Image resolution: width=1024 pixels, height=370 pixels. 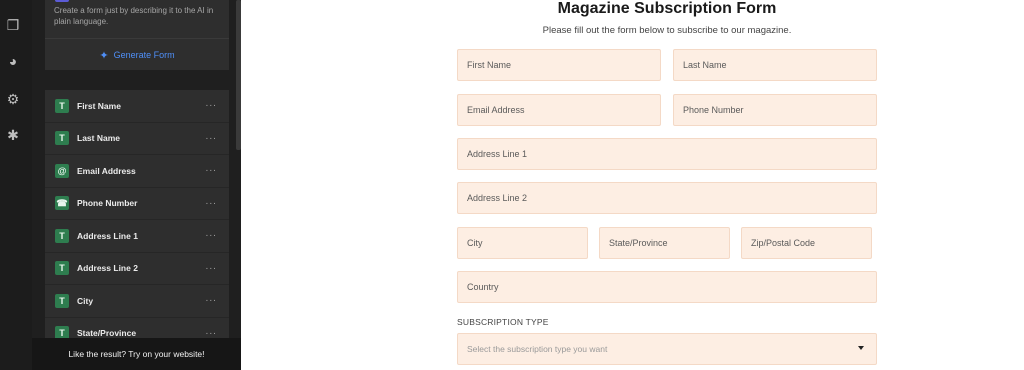 What do you see at coordinates (537, 349) in the screenshot?
I see `subscription-type-placeholder: Select the subscription type you want` at bounding box center [537, 349].